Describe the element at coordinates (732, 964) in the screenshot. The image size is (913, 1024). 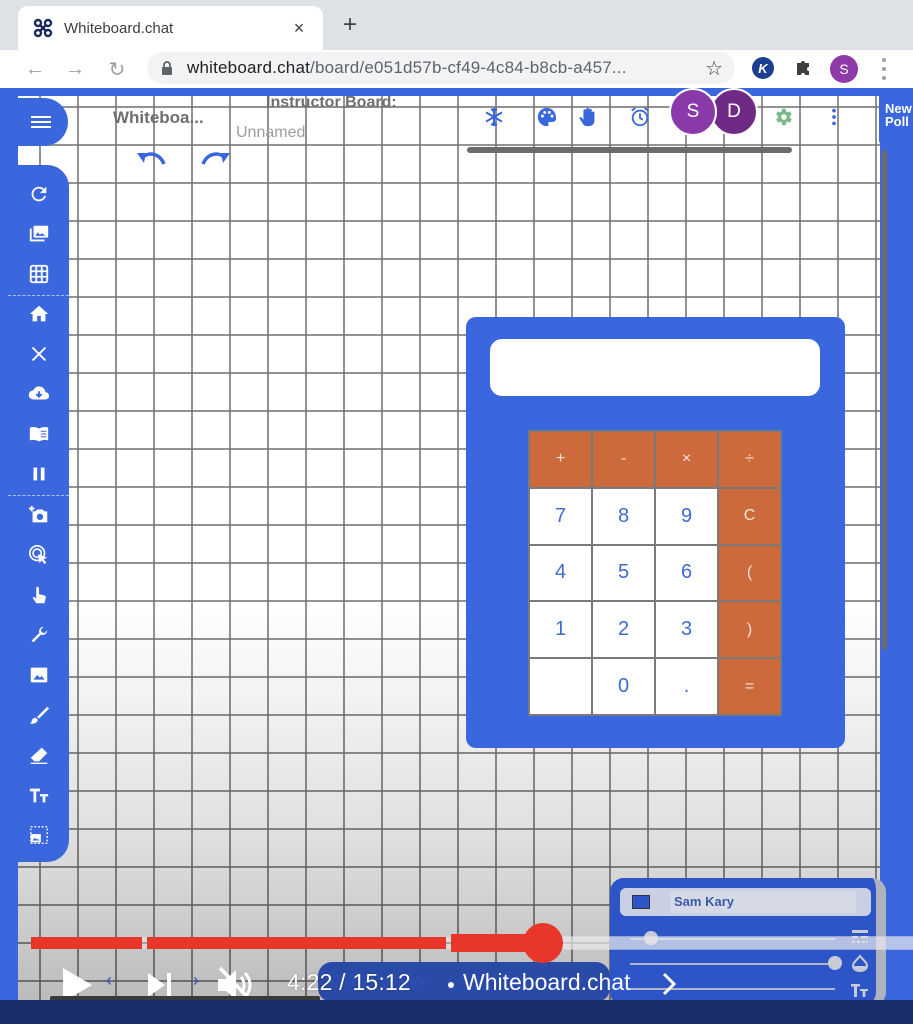
I see `opacity-slider` at that location.